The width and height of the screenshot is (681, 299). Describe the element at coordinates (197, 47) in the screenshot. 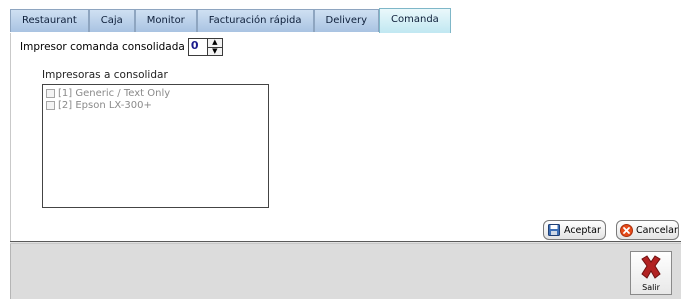

I see `consolidated-printer-value: 0` at that location.